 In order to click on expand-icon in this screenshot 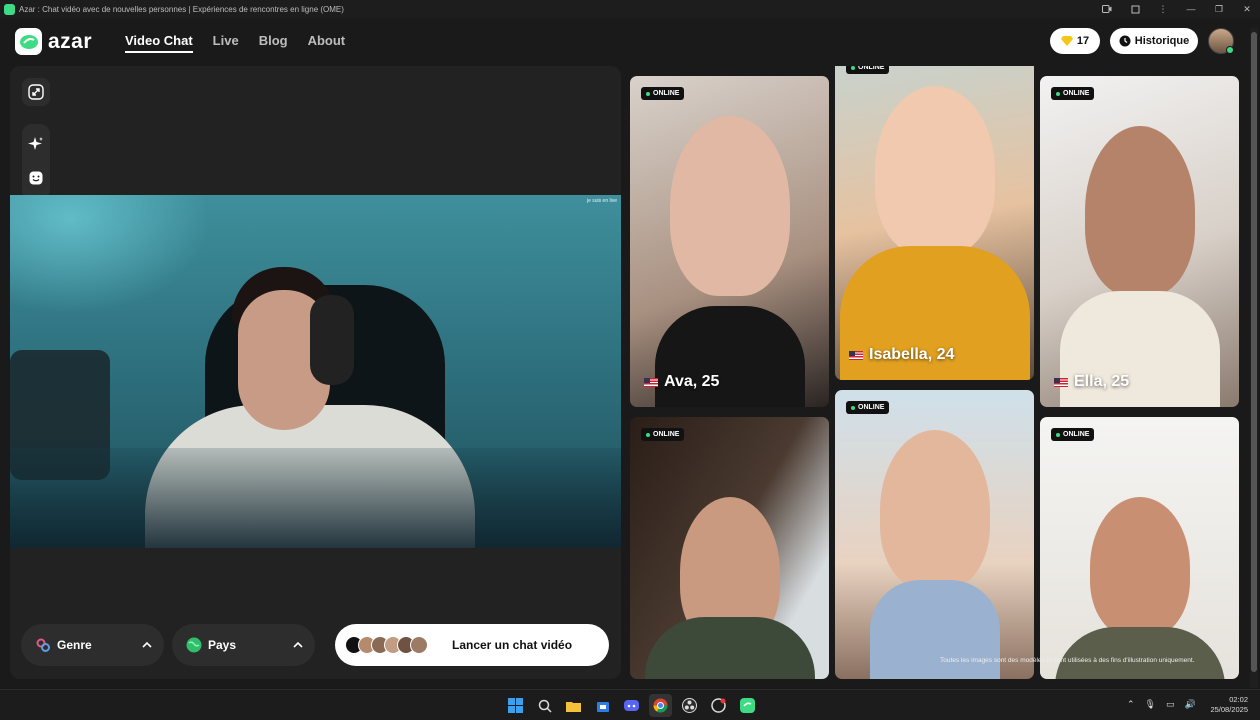, I will do `click(36, 92)`.